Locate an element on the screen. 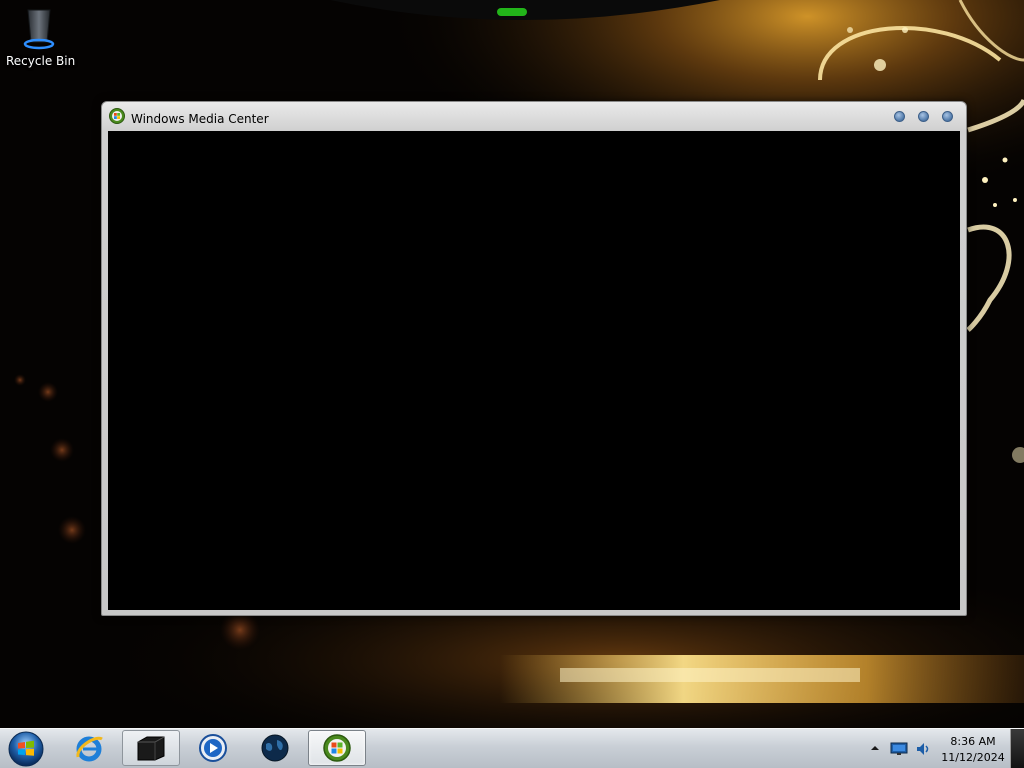 The width and height of the screenshot is (1024, 768). minimize-button is located at coordinates (899, 116).